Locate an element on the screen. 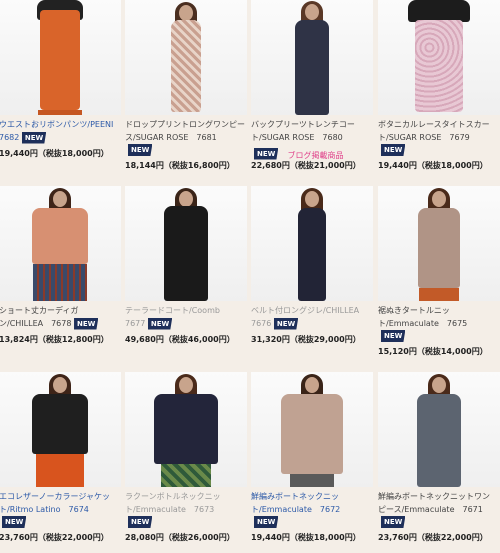  product-title: 鮮編みボートネックニットワン ピース/Emmaculate 7671 is located at coordinates (439, 503).